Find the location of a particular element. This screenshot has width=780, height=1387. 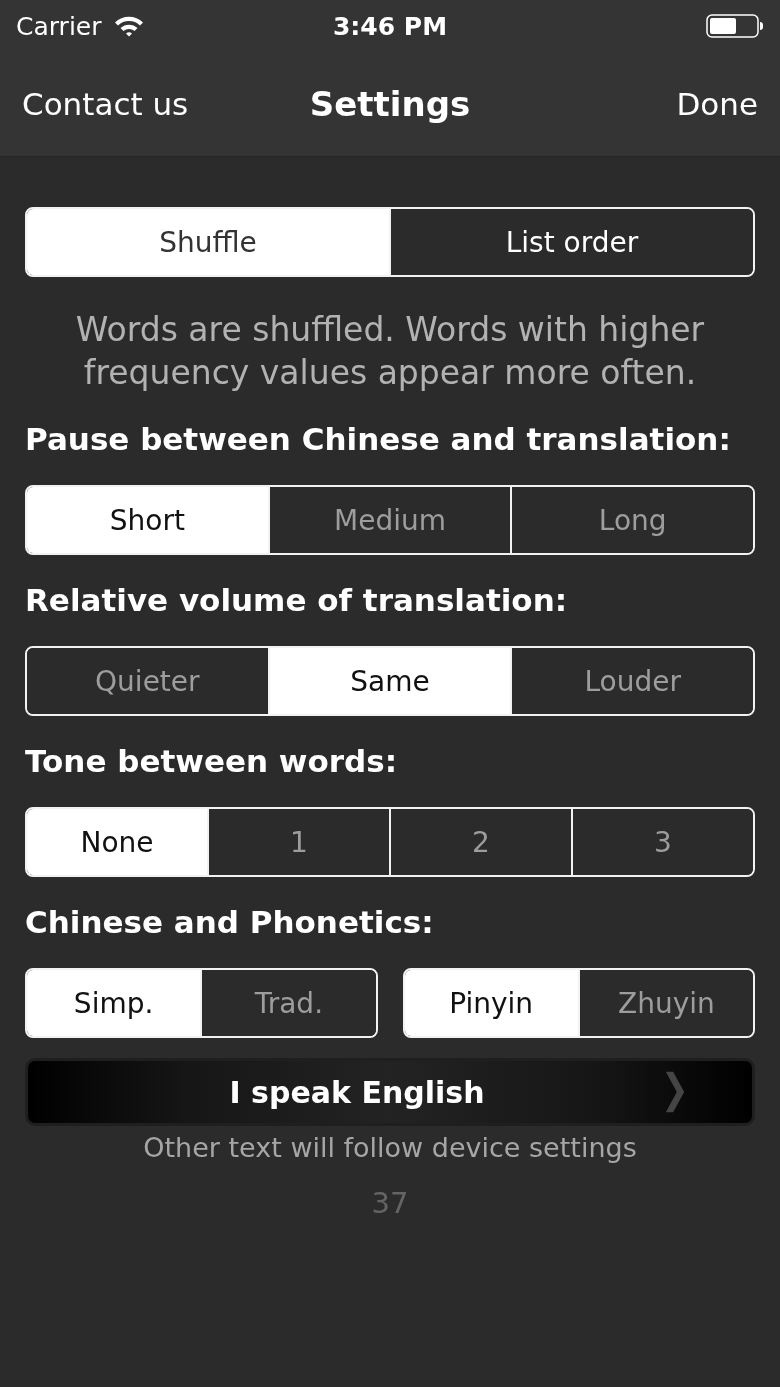

segmented-option: Long is located at coordinates (631, 520).